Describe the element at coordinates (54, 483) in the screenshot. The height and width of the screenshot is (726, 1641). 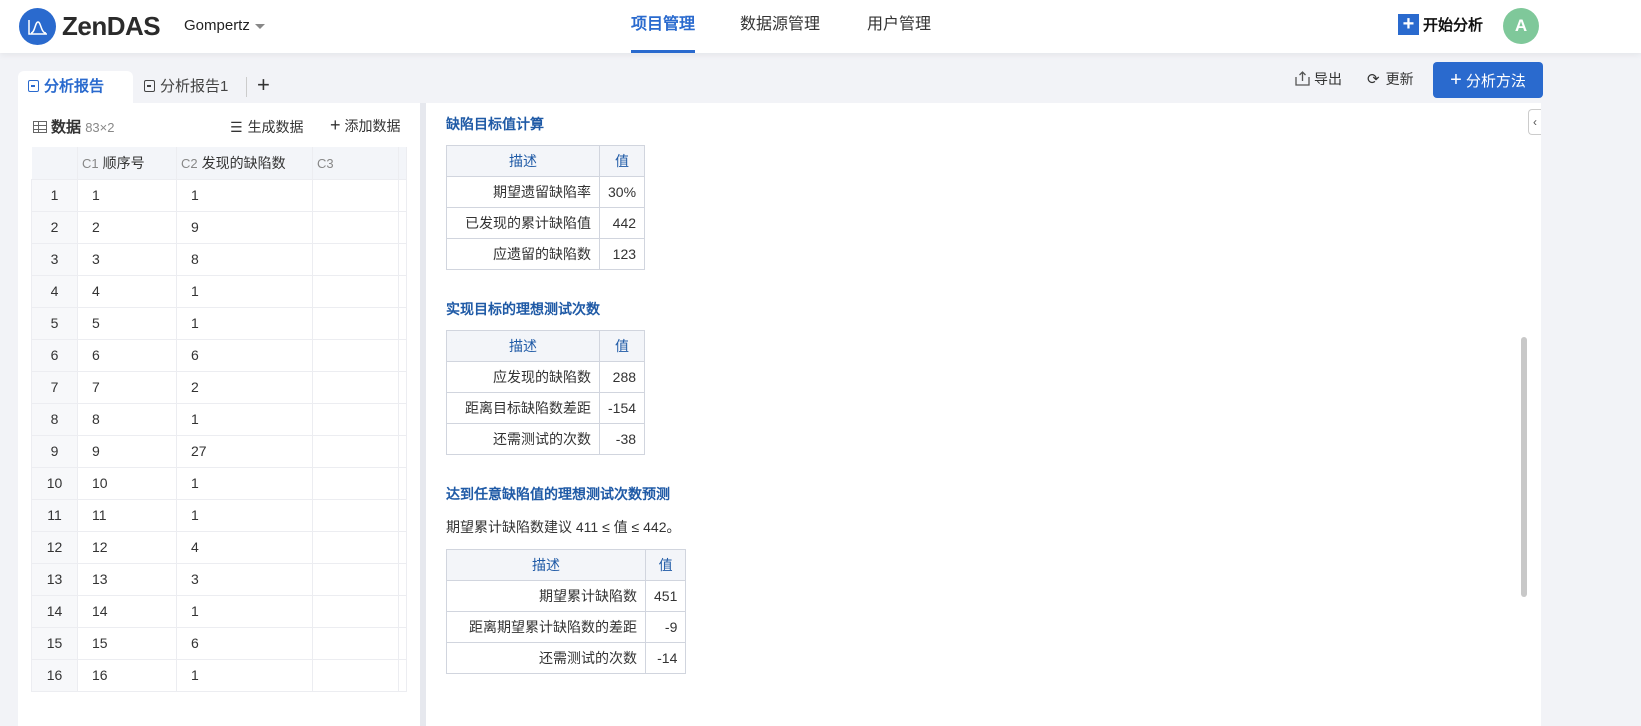
I see `row-index: 10` at that location.